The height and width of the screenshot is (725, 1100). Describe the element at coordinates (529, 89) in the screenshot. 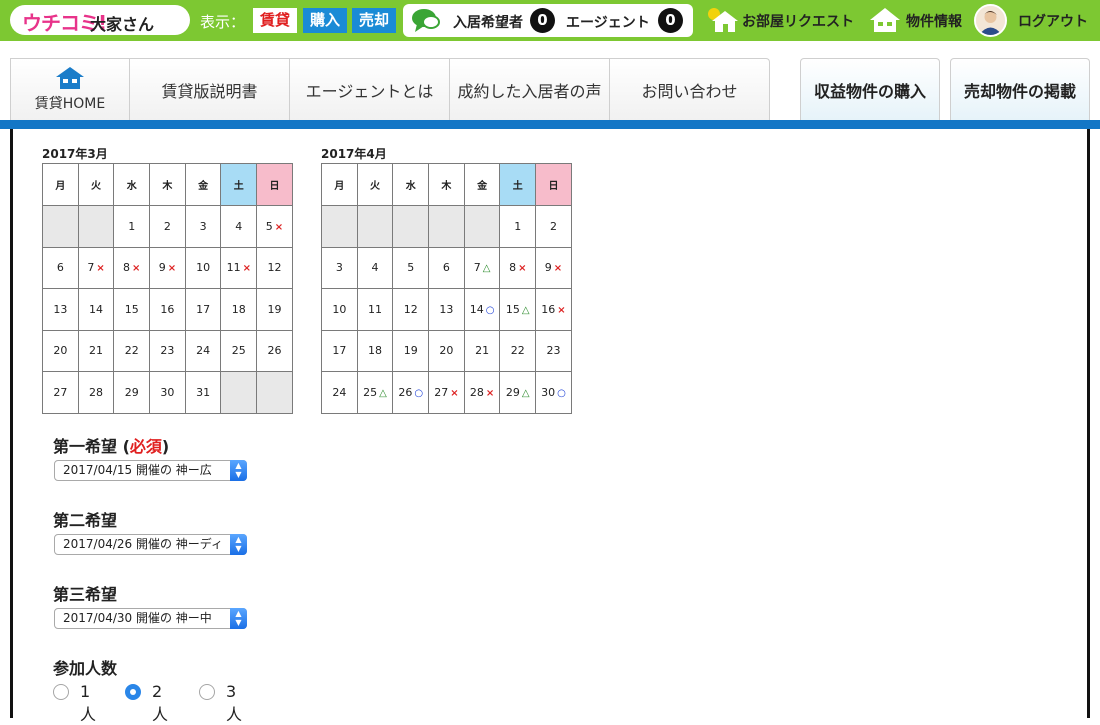

I see `tab-voices: 成約した入居者の声` at that location.